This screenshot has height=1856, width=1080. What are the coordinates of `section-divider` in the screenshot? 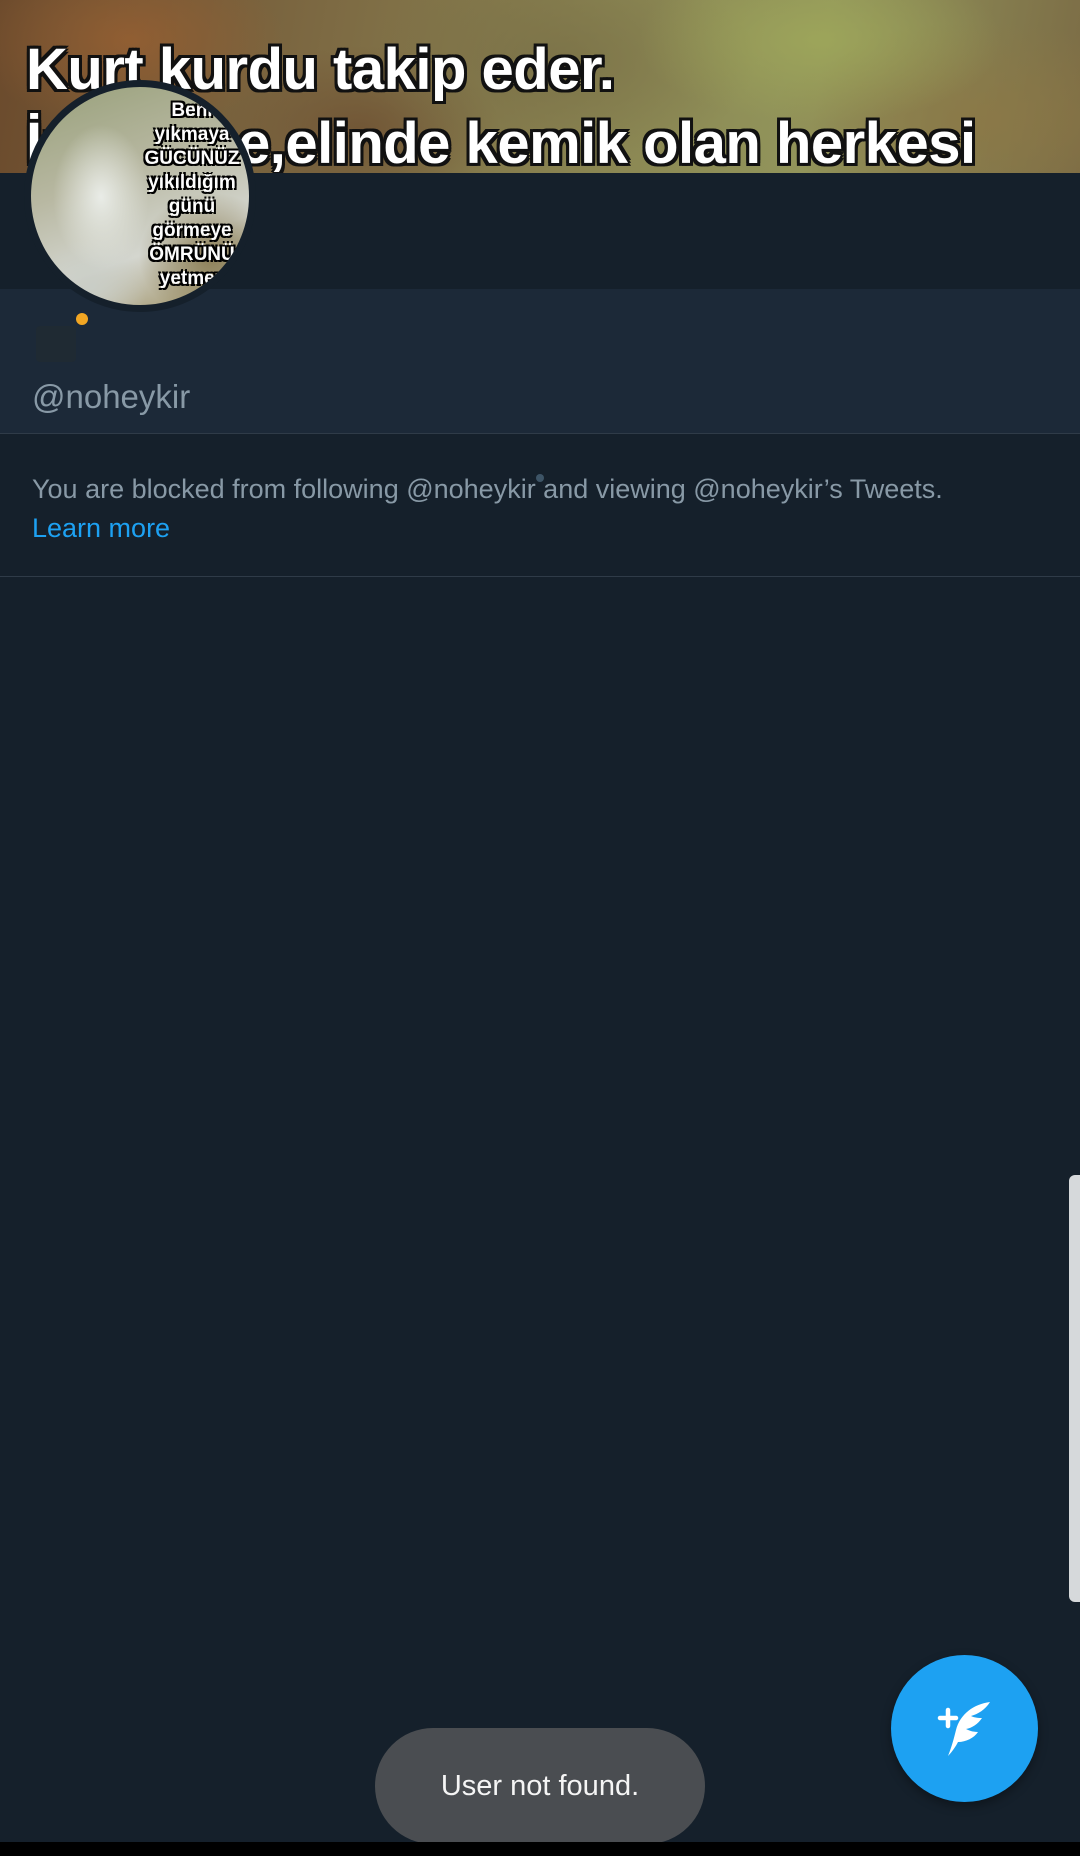 It's located at (540, 576).